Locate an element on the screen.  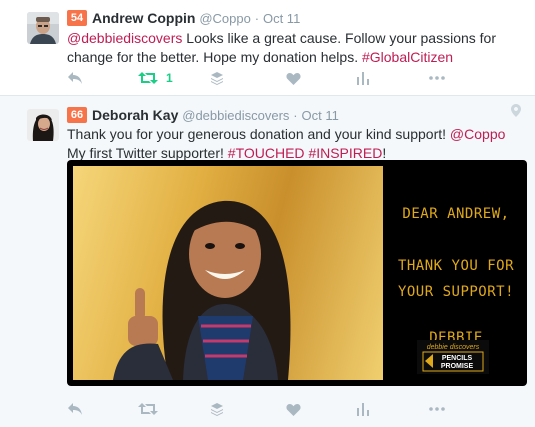
text-segment: My first Twitter supporter! is located at coordinates (147, 153).